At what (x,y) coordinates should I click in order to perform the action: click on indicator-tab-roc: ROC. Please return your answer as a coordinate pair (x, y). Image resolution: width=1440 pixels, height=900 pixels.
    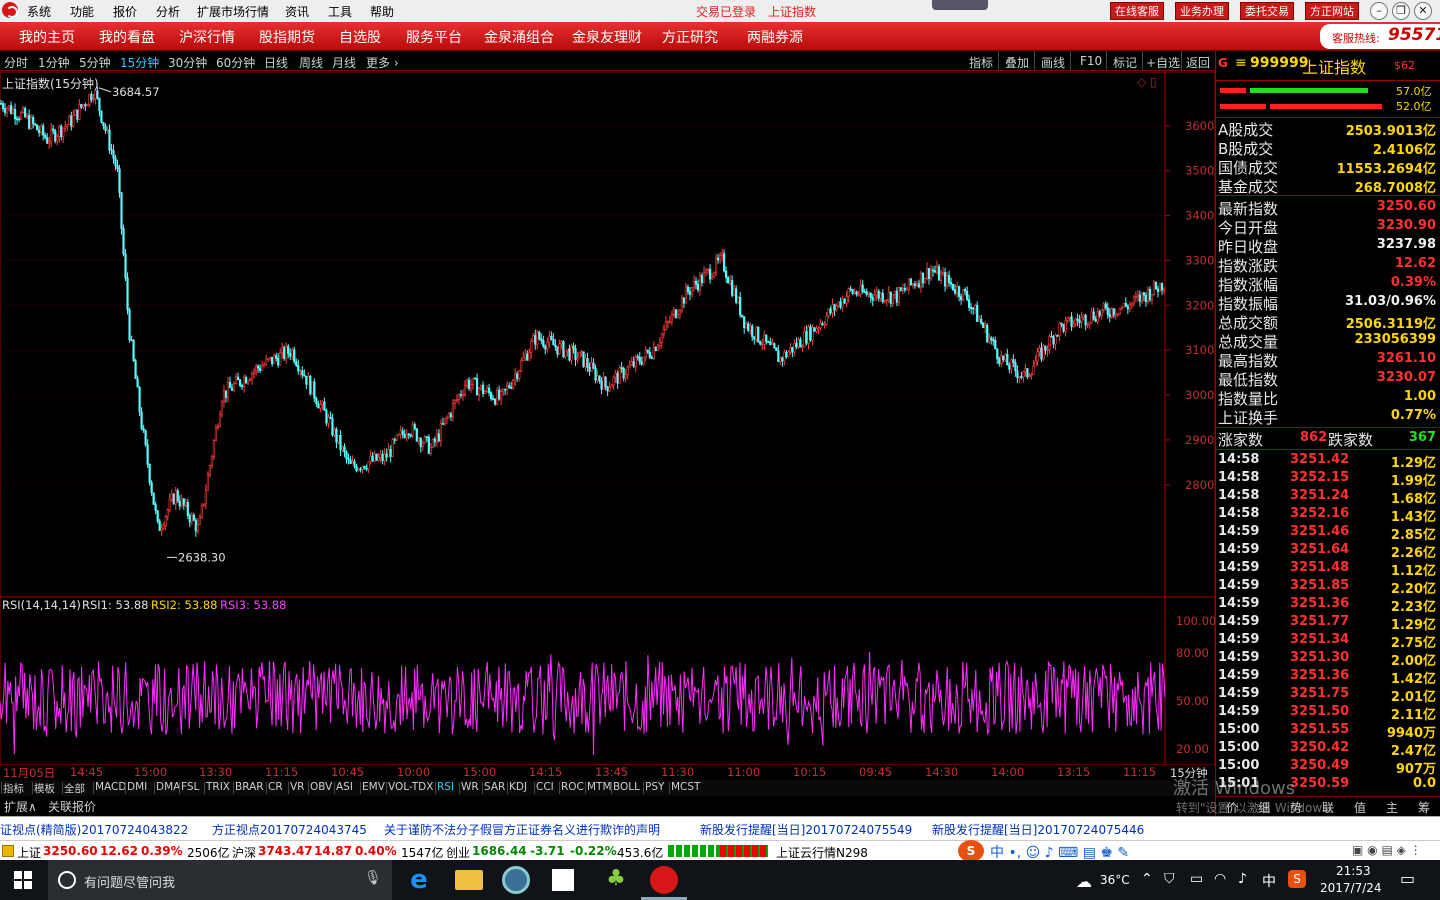
    Looking at the image, I should click on (572, 787).